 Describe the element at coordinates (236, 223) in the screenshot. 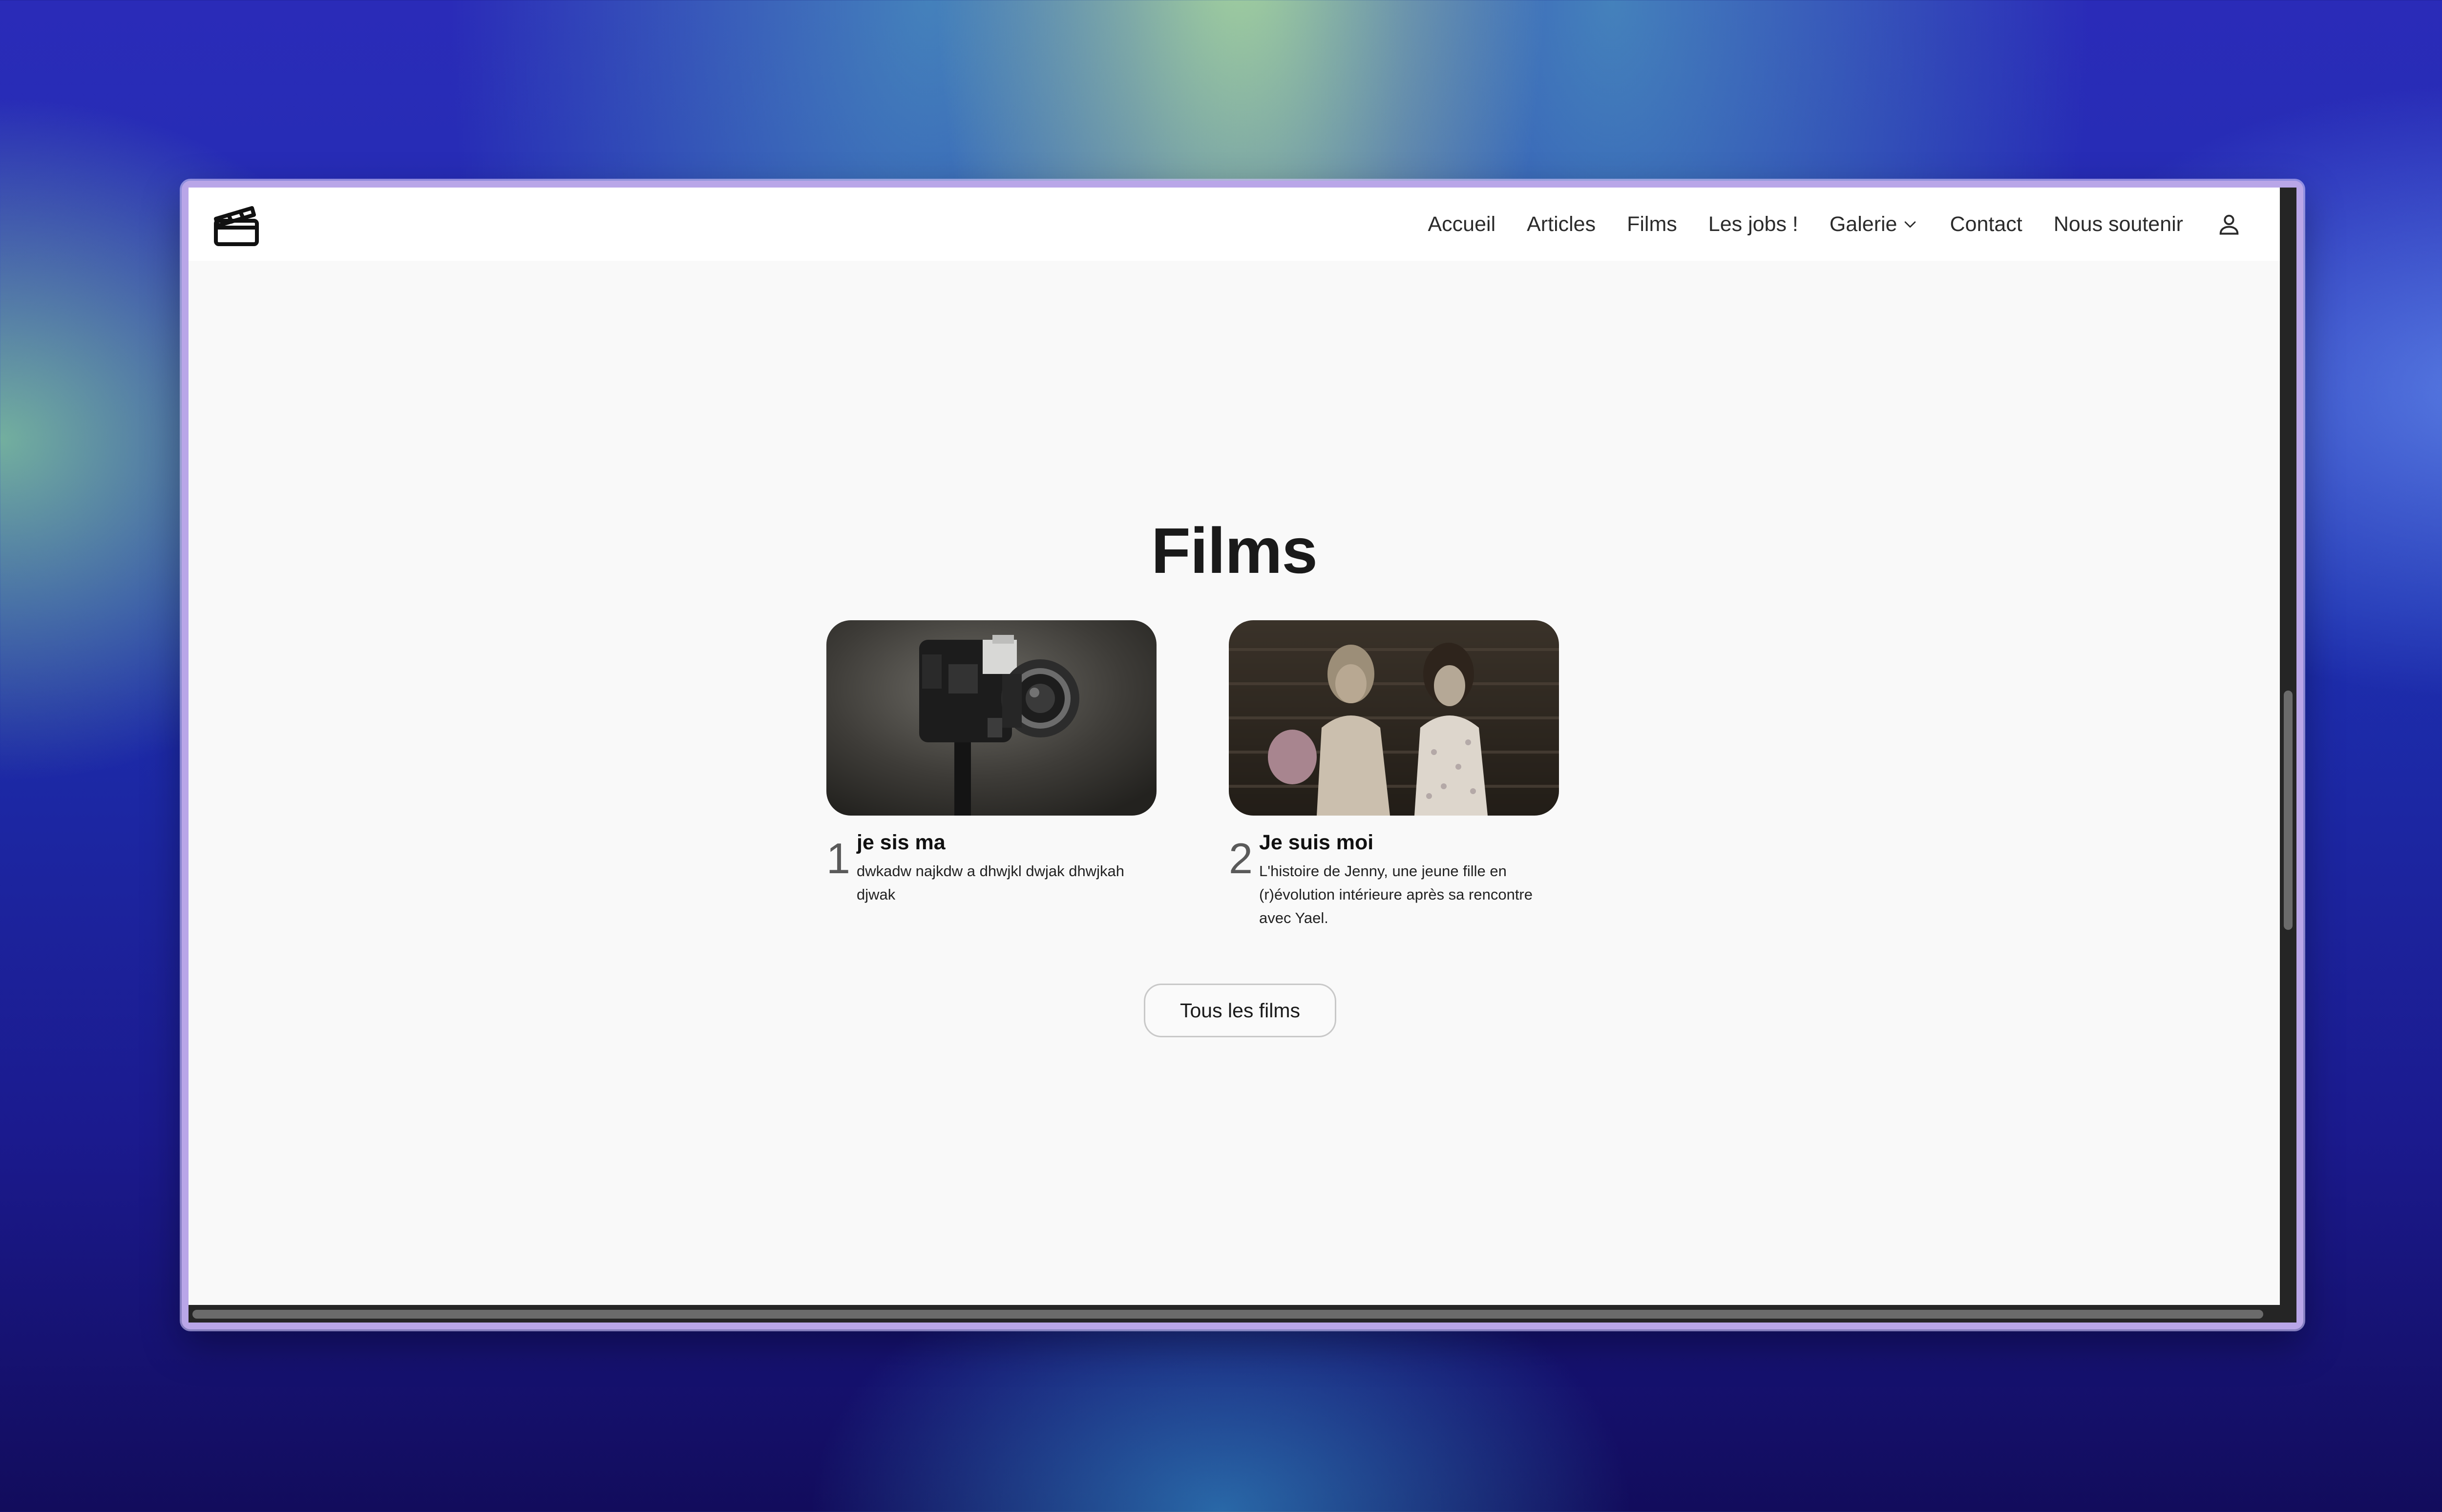

I see `clapperboard-icon` at that location.